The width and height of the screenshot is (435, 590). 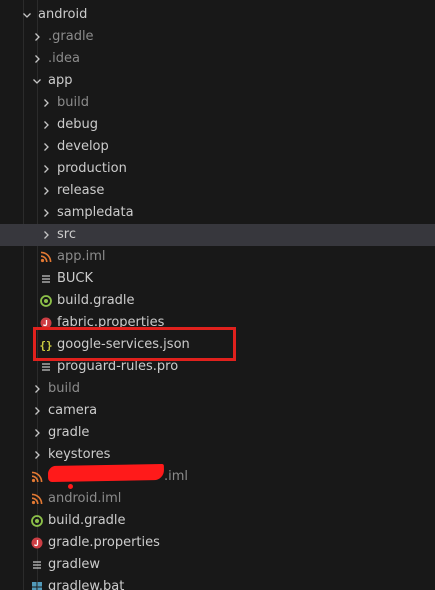 I want to click on tree-item-camera: camera, so click(x=217, y=411).